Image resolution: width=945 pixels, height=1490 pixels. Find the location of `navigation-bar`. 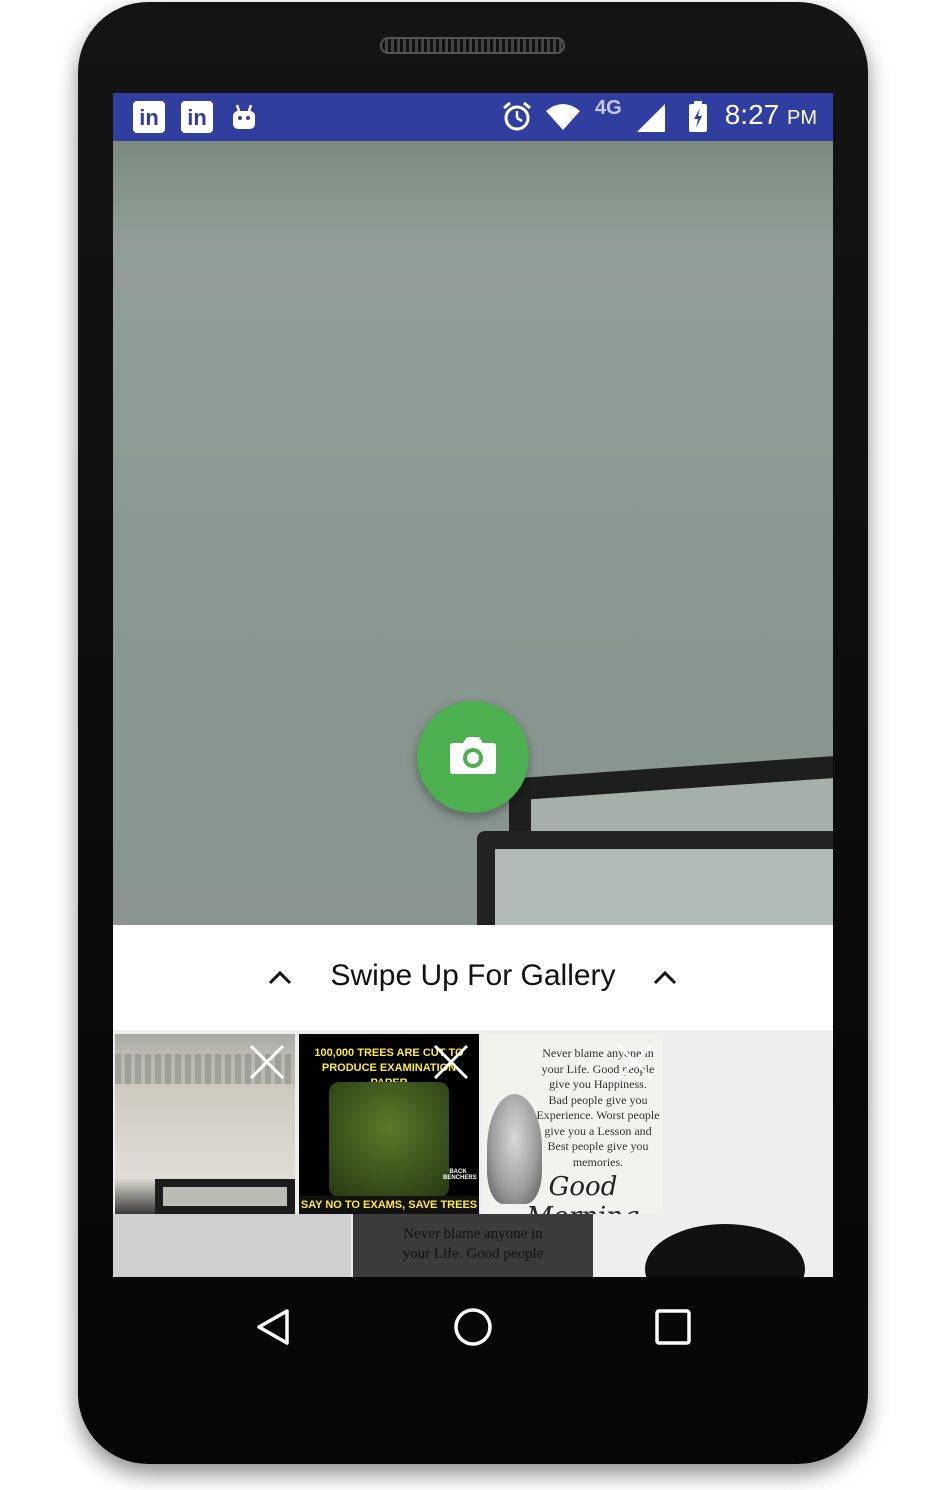

navigation-bar is located at coordinates (473, 1327).